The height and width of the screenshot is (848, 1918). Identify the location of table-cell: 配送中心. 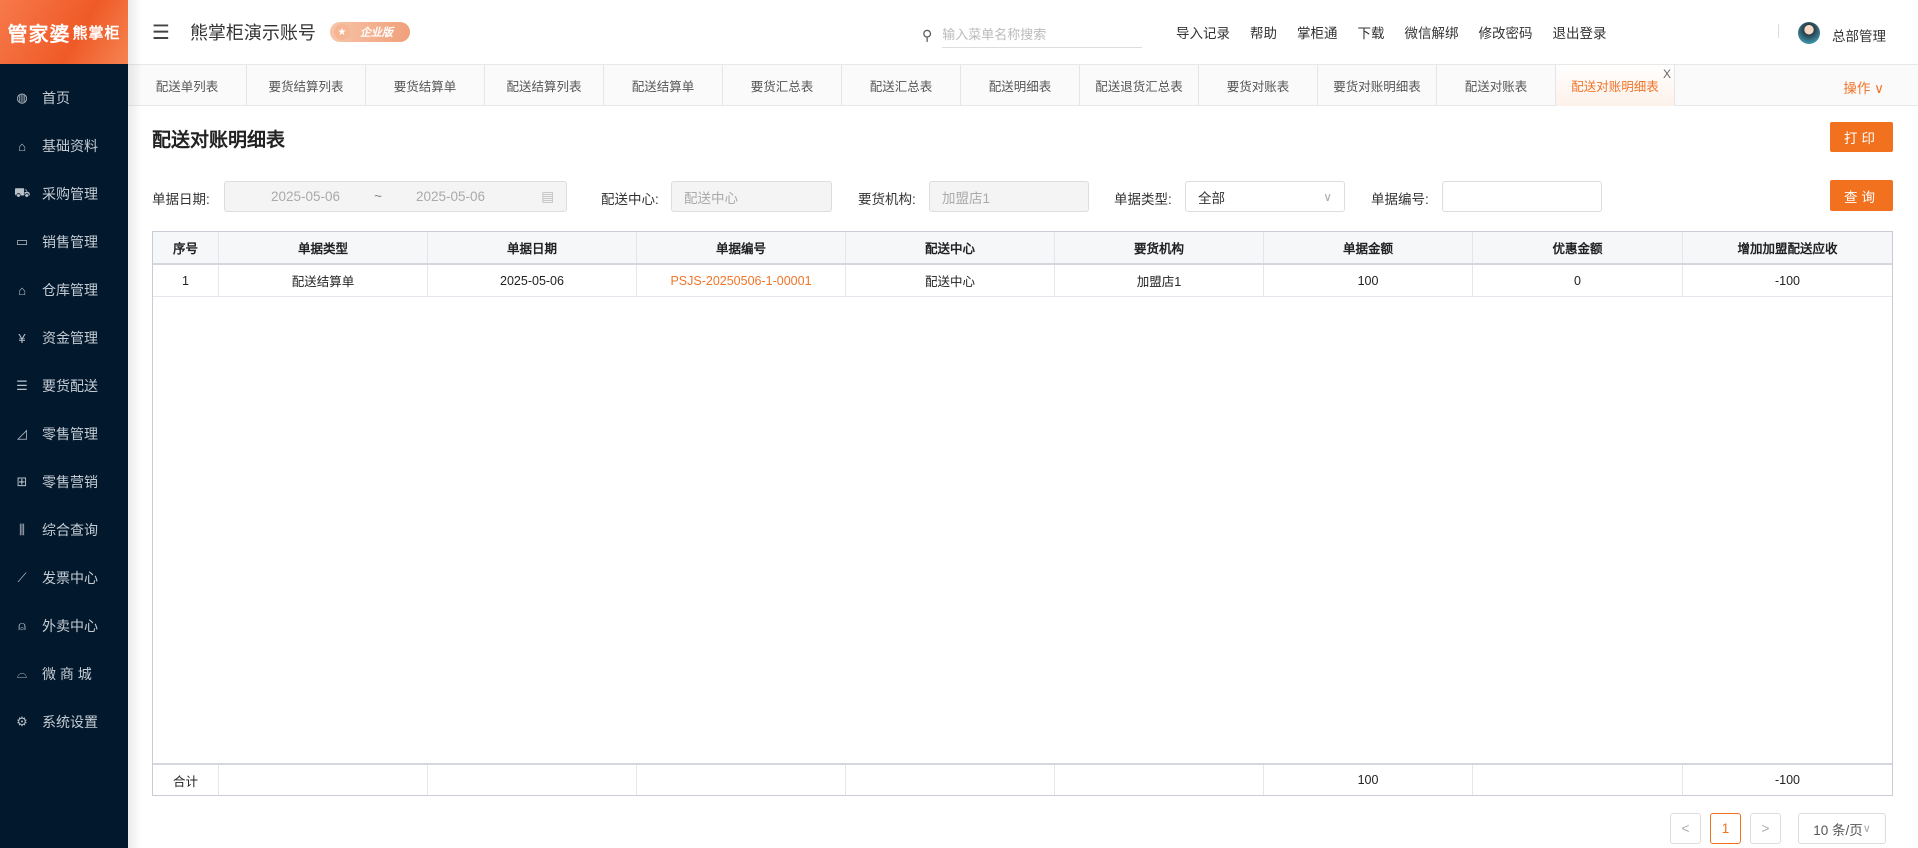
(950, 247).